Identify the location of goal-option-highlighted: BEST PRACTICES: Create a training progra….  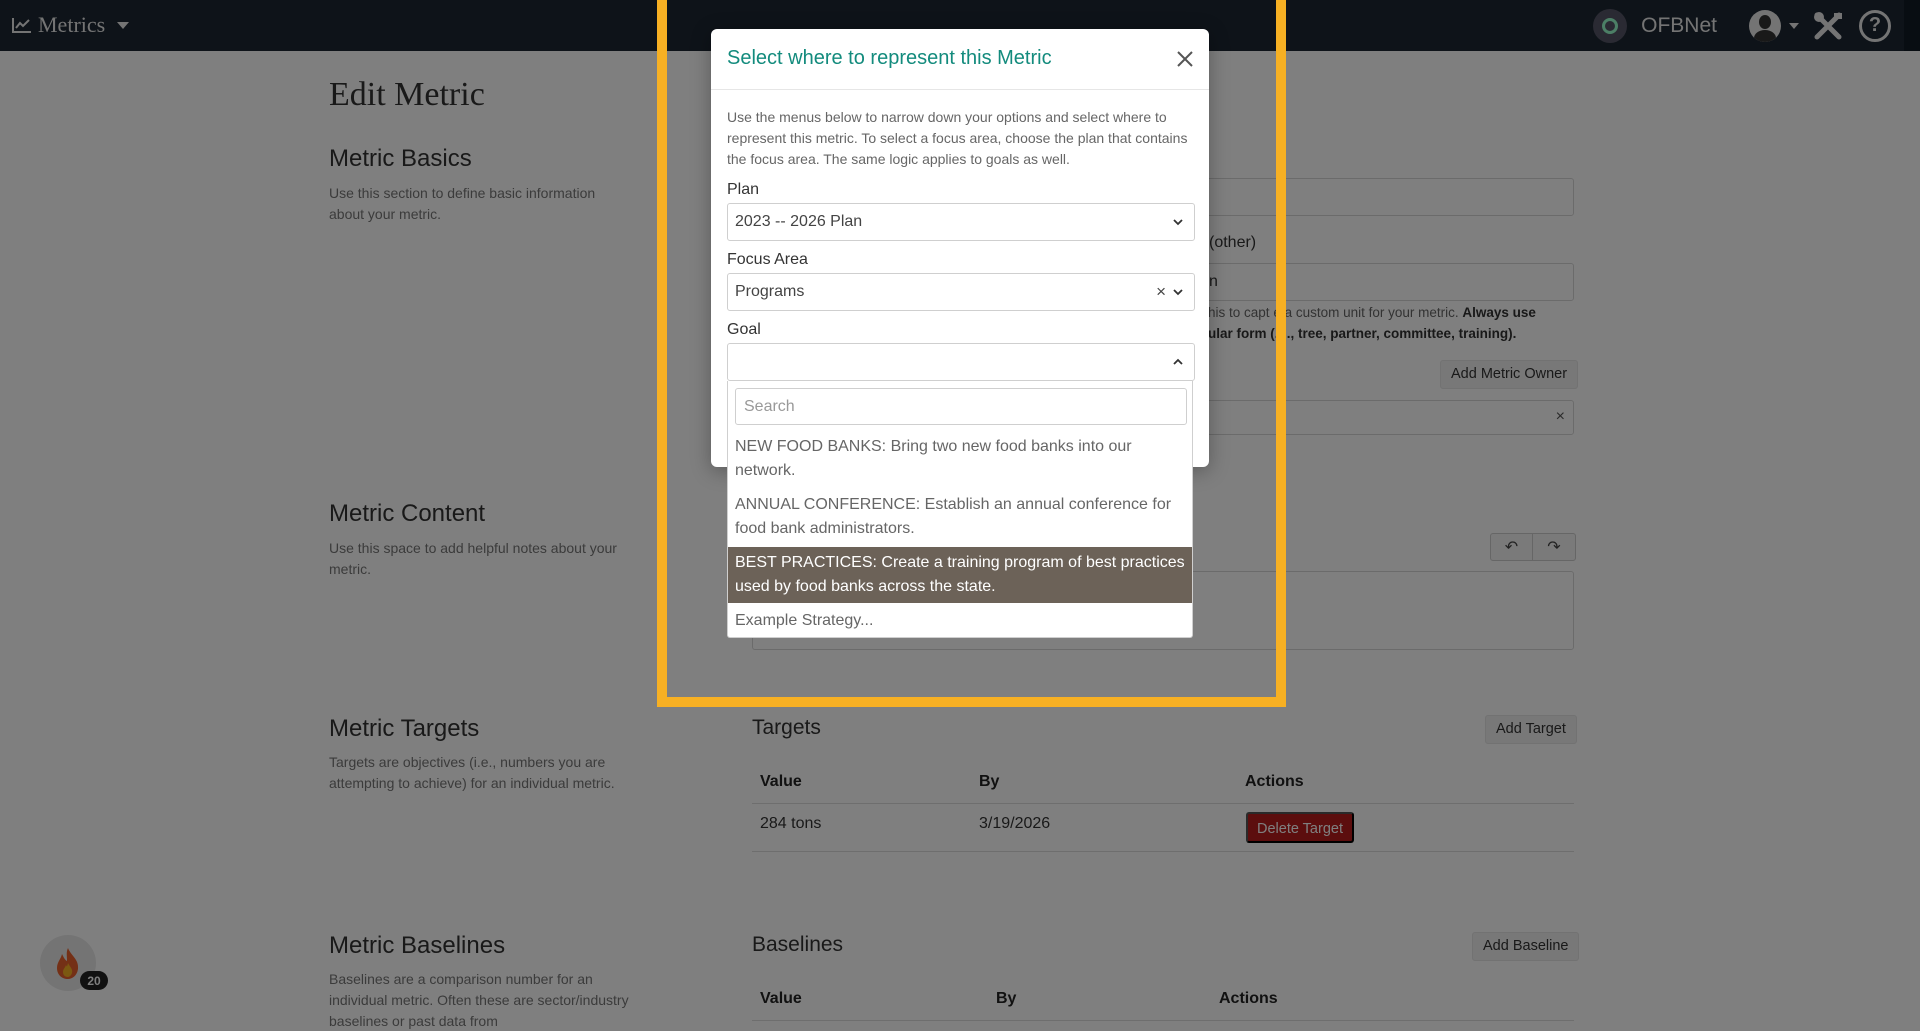
(960, 575).